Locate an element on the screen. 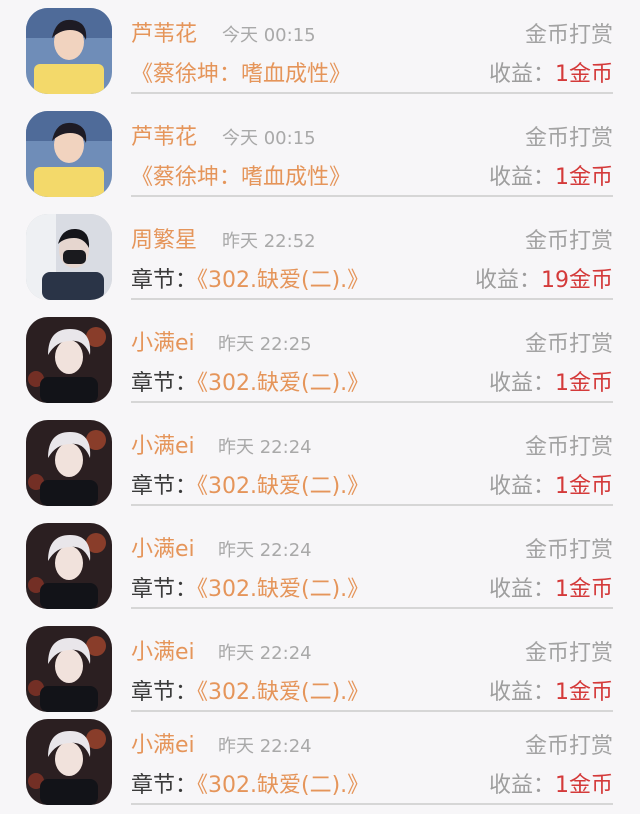 The image size is (640, 814). avatar-yellow-image is located at coordinates (69, 51).